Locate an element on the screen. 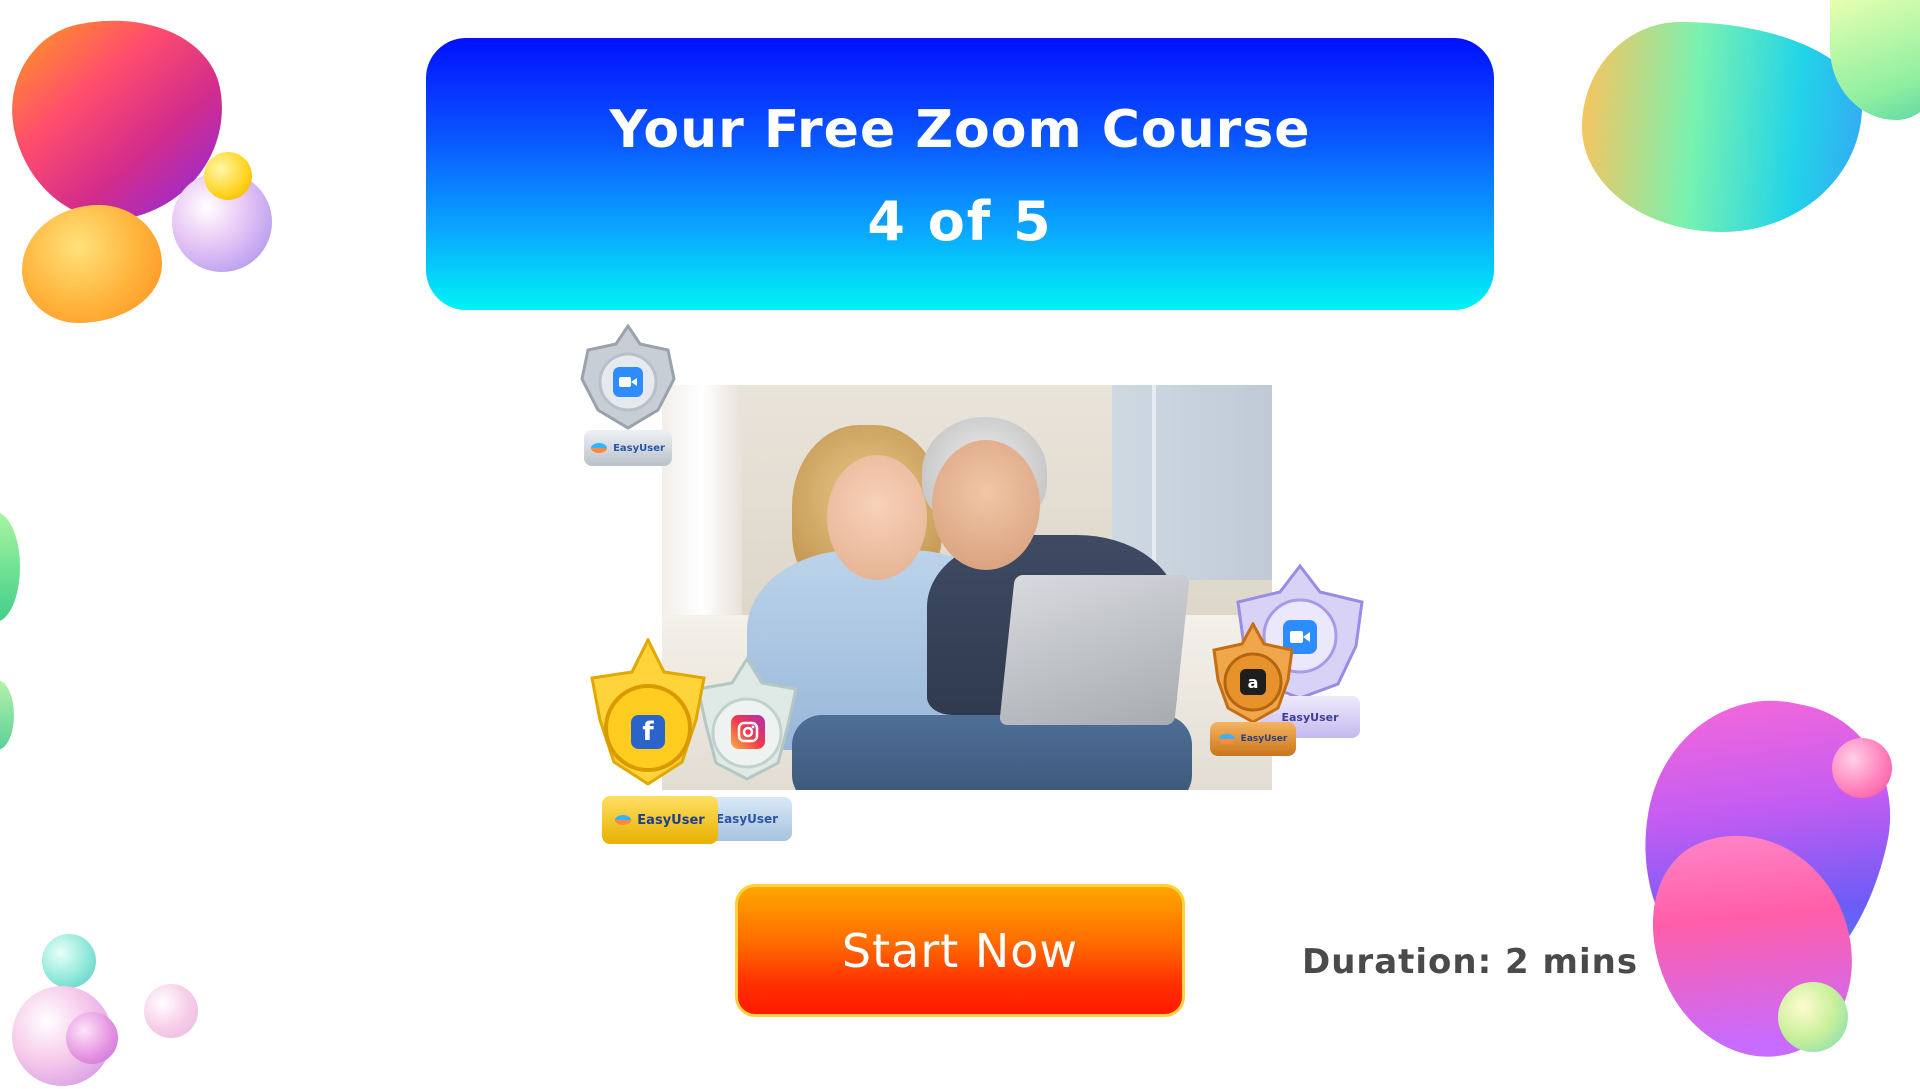 Image resolution: width=1920 pixels, height=1089 pixels. course-header-card: Your Free Zoom Course 4 of 5 is located at coordinates (960, 174).